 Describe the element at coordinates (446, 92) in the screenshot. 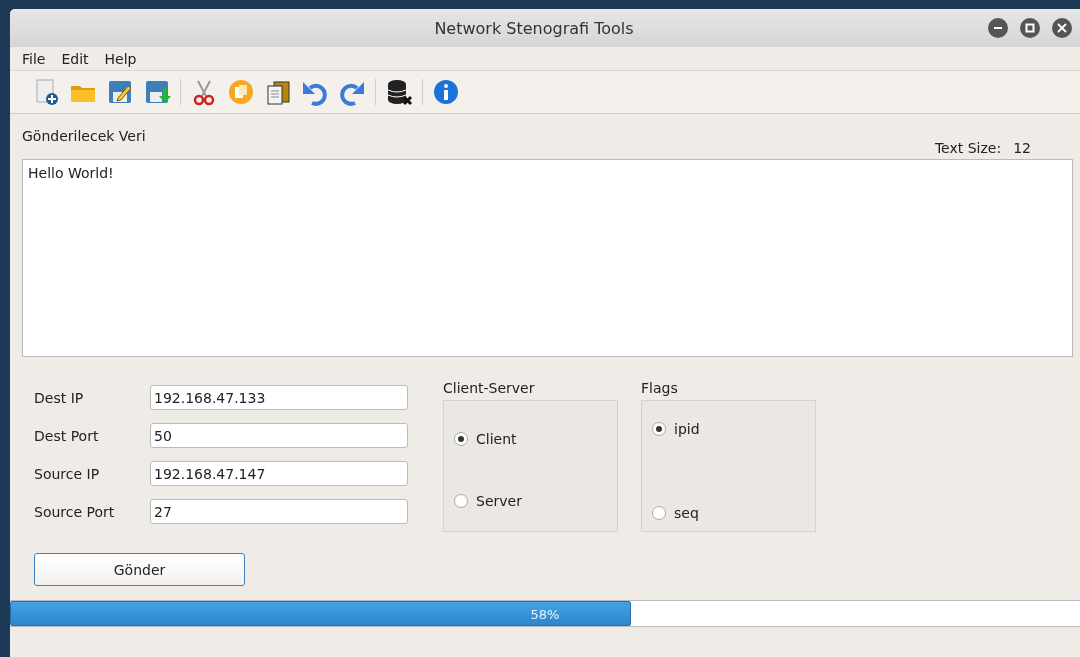

I see `info-icon` at that location.